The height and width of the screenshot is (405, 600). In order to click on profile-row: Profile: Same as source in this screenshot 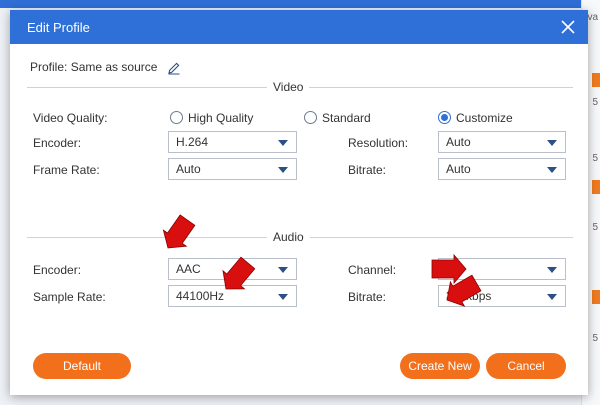, I will do `click(105, 67)`.